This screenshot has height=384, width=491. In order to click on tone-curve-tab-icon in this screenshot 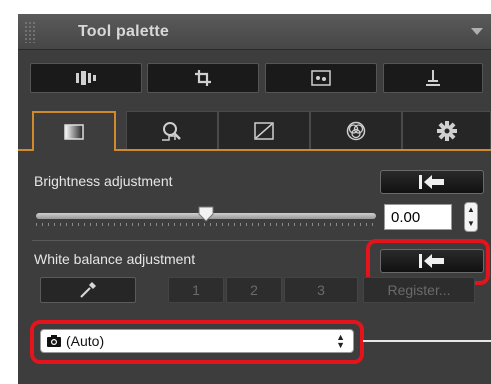, I will do `click(264, 130)`.